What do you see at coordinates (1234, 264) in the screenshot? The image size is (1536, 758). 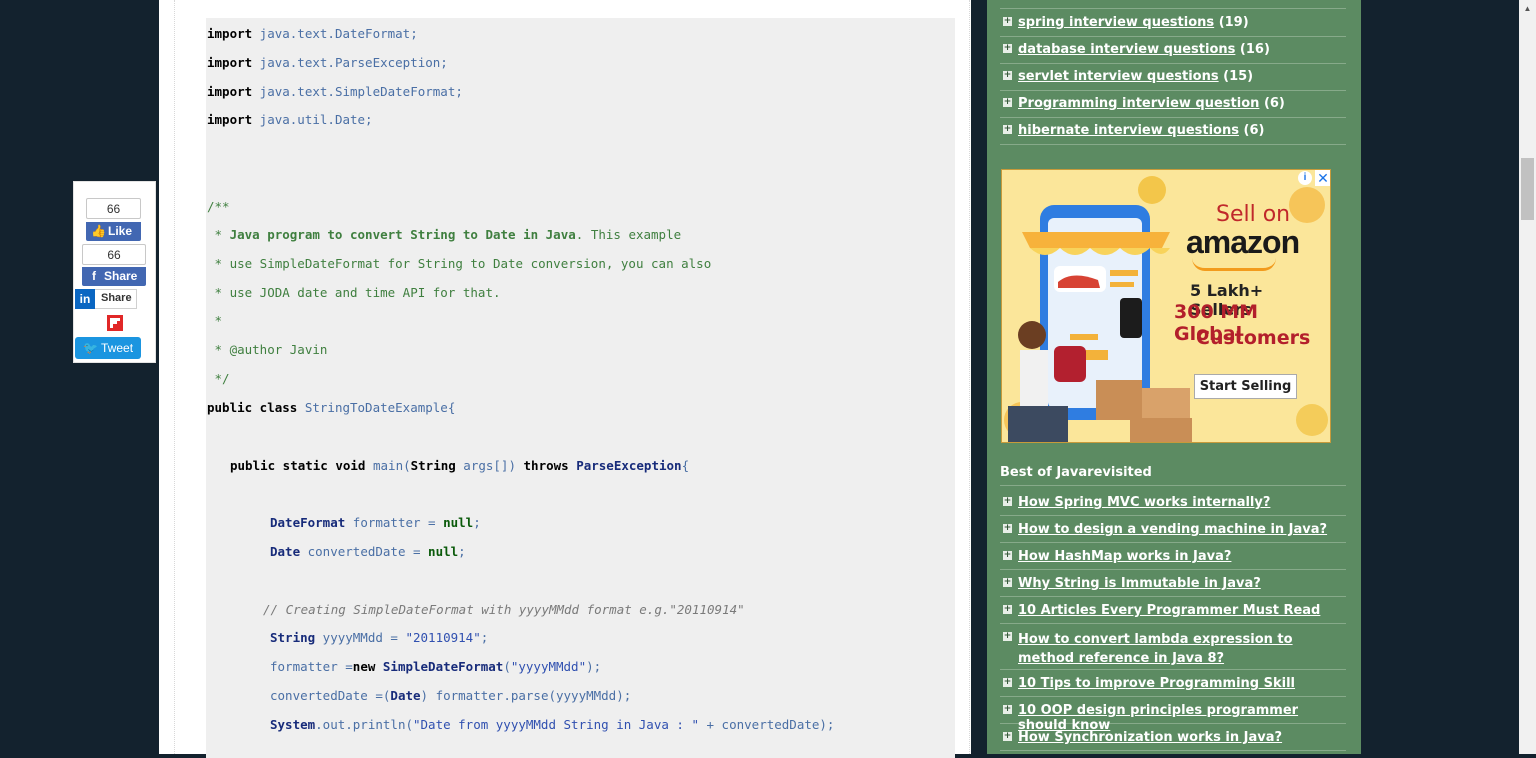 I see `amazon-smile-icon` at bounding box center [1234, 264].